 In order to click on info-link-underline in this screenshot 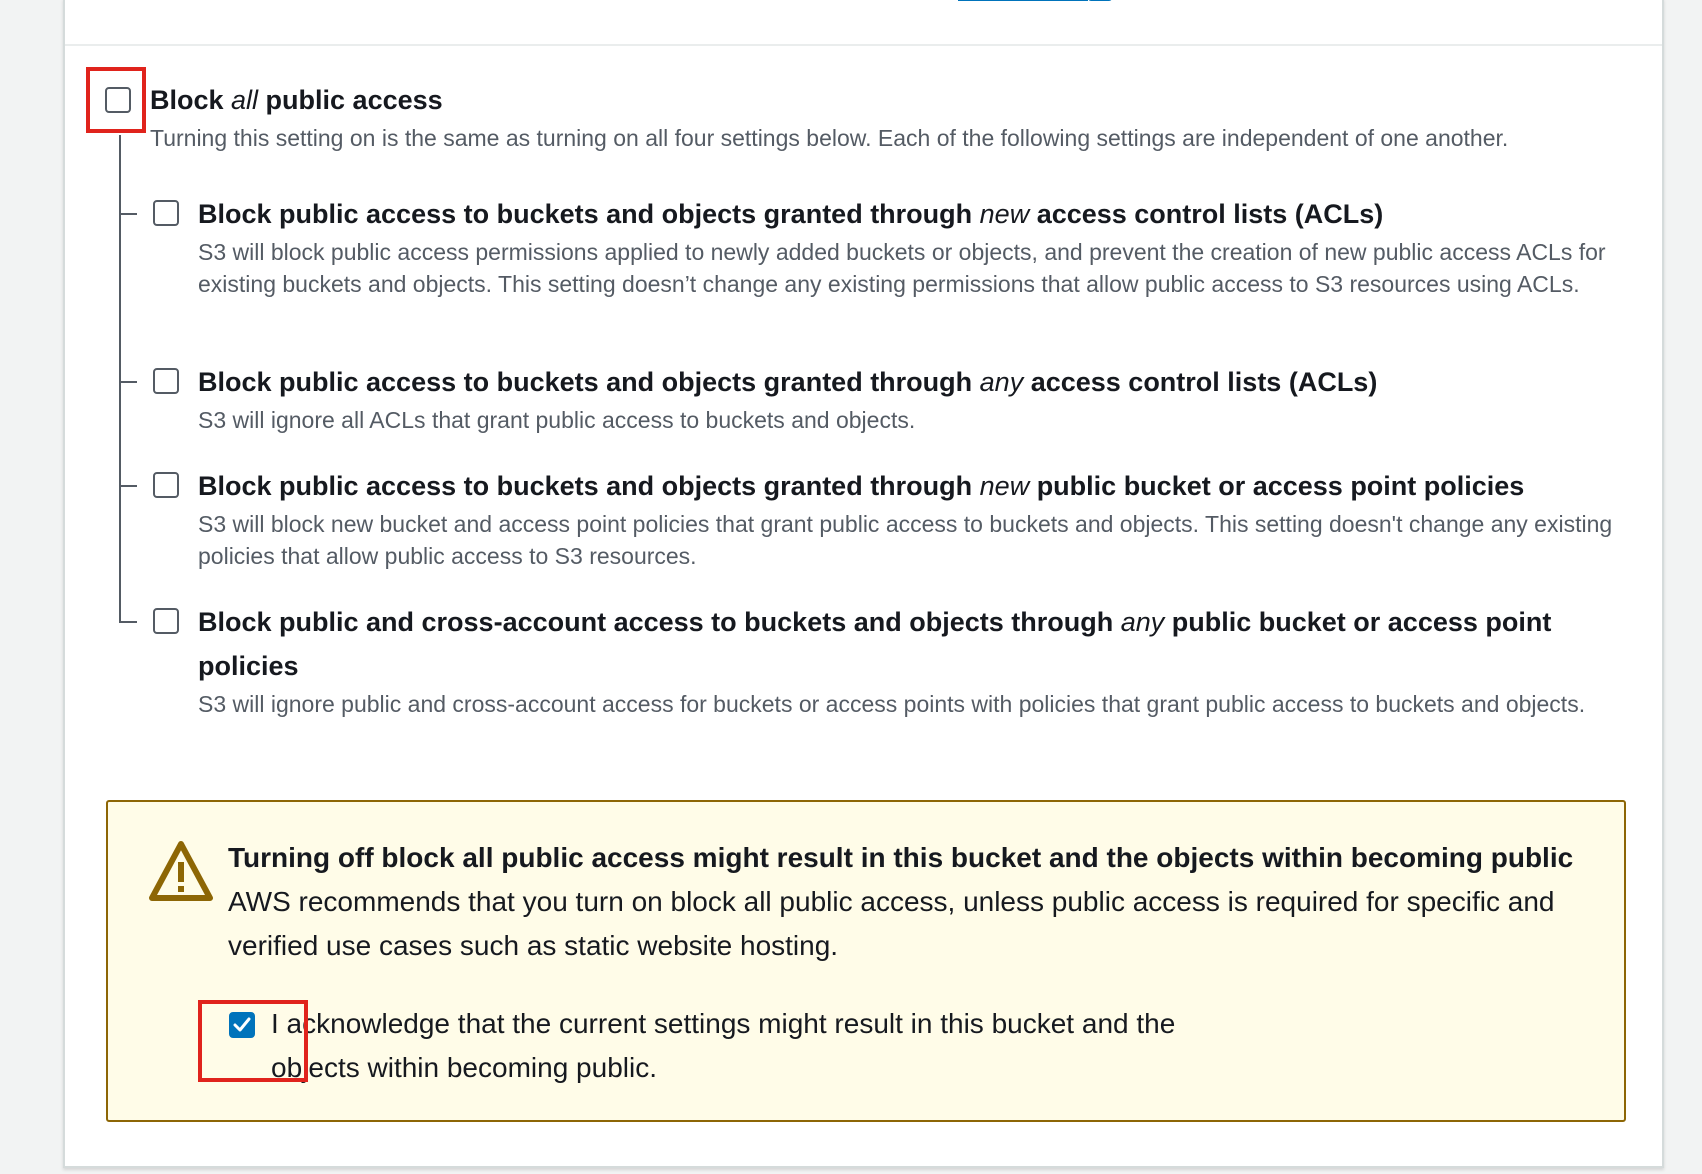, I will do `click(1023, 0)`.